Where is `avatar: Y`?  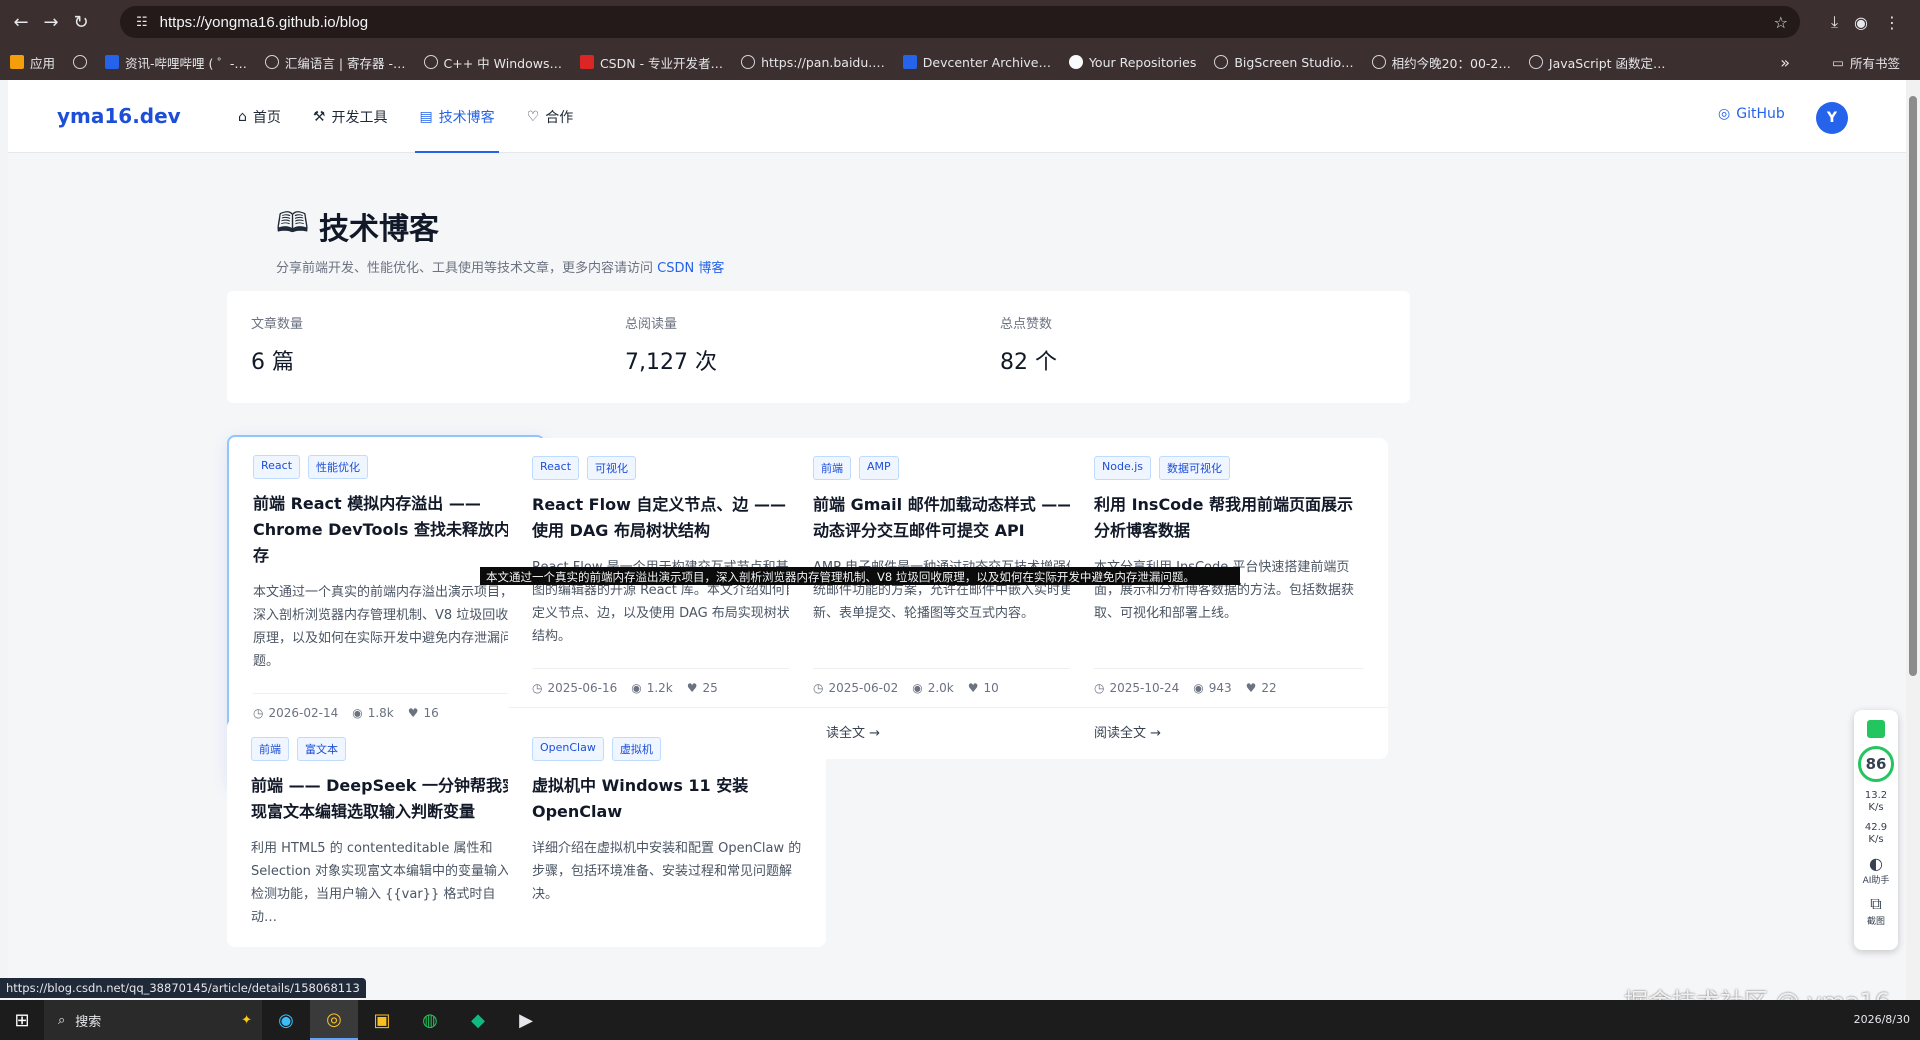 avatar: Y is located at coordinates (1832, 118).